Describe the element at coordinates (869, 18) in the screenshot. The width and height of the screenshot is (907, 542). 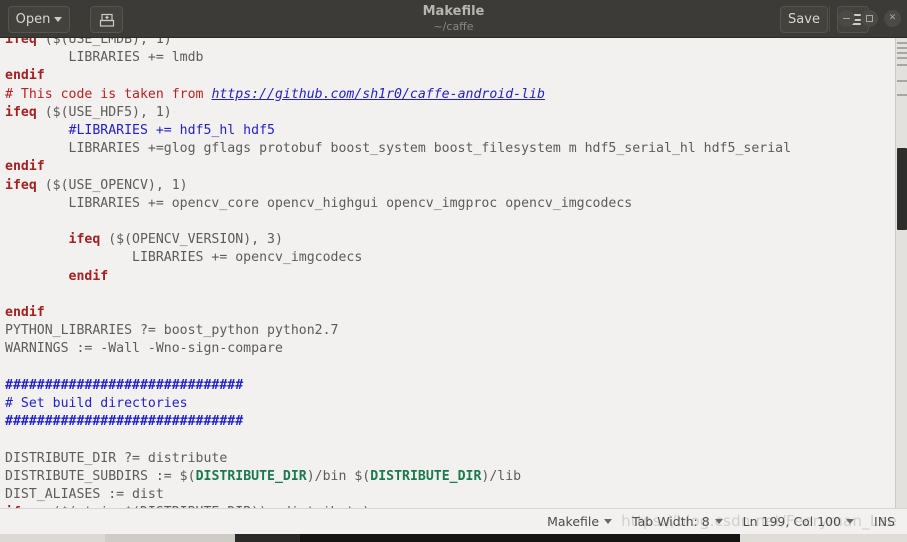
I see `maximize-button` at that location.